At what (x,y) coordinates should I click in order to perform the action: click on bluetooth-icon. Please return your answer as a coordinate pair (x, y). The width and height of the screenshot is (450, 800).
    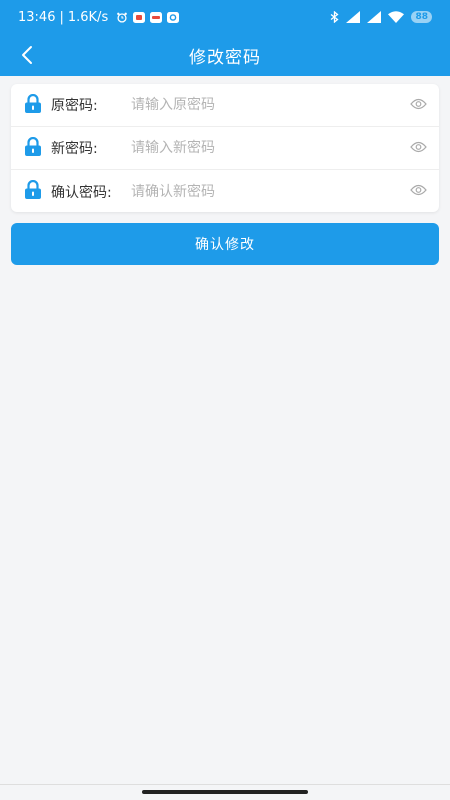
    Looking at the image, I should click on (335, 17).